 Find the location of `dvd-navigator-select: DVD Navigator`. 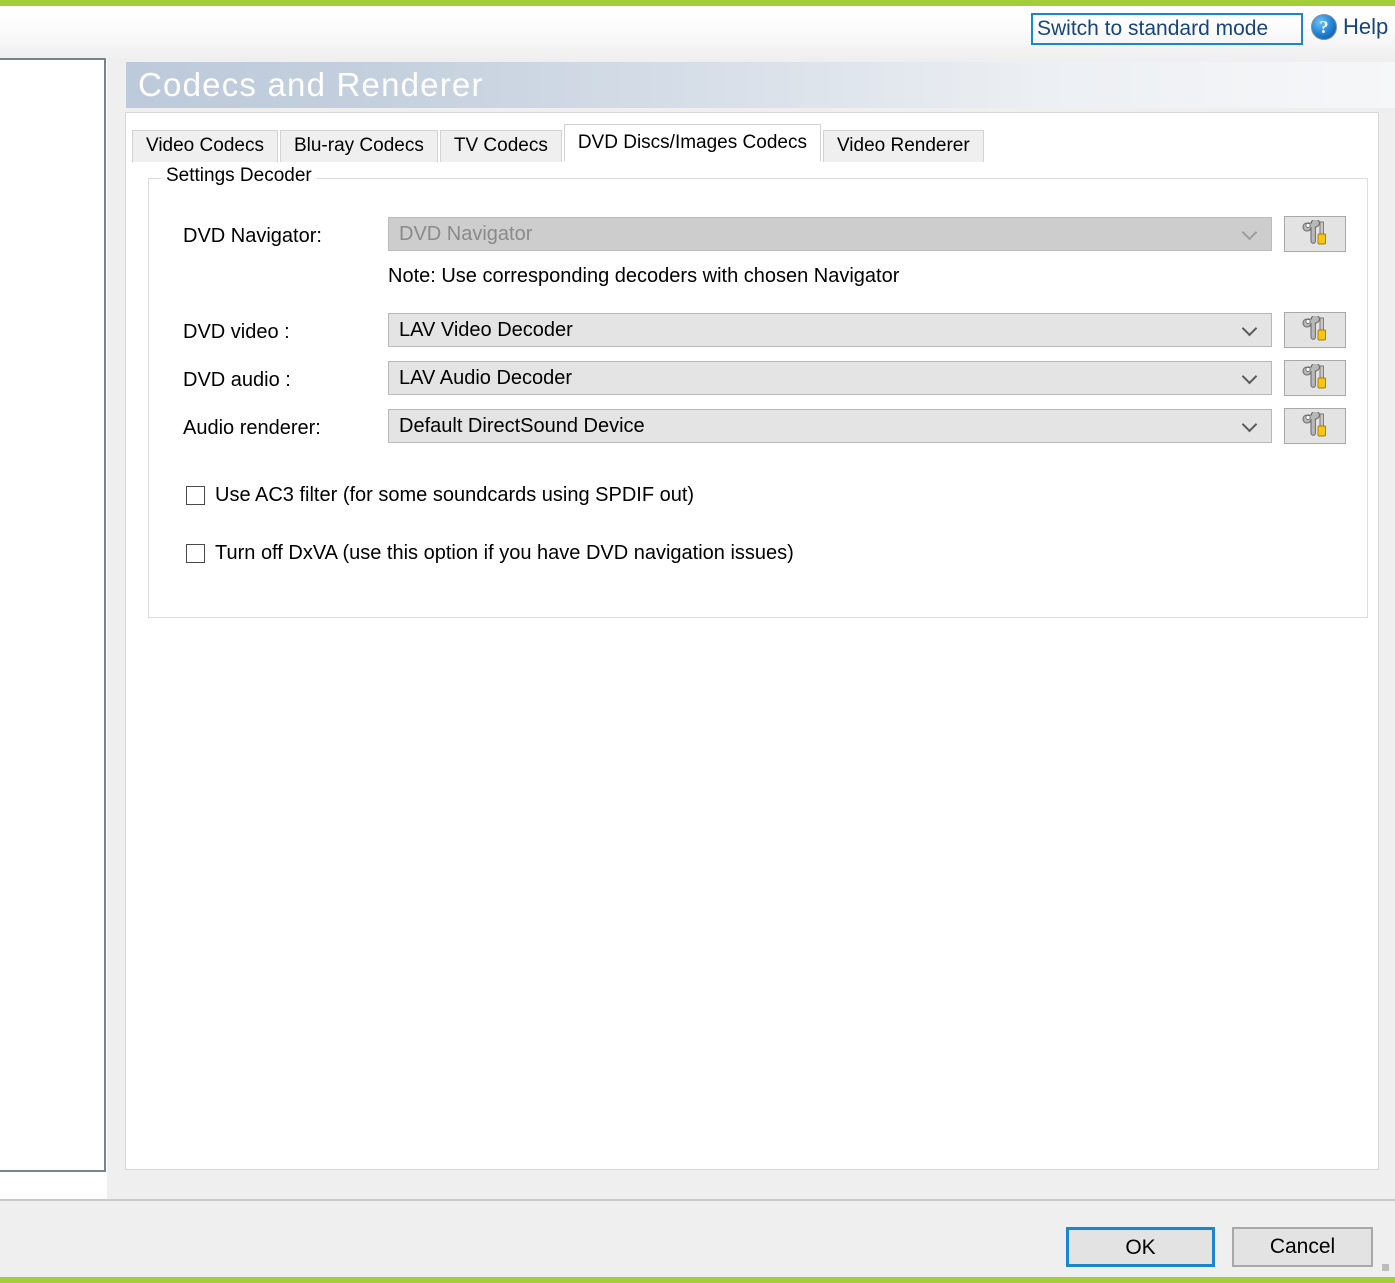

dvd-navigator-select: DVD Navigator is located at coordinates (830, 234).